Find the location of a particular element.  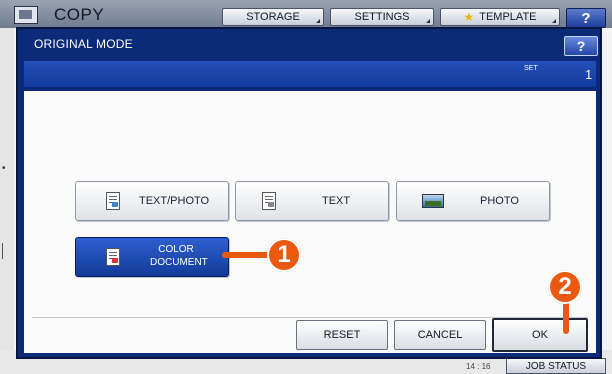

ok-button: OK is located at coordinates (540, 335).